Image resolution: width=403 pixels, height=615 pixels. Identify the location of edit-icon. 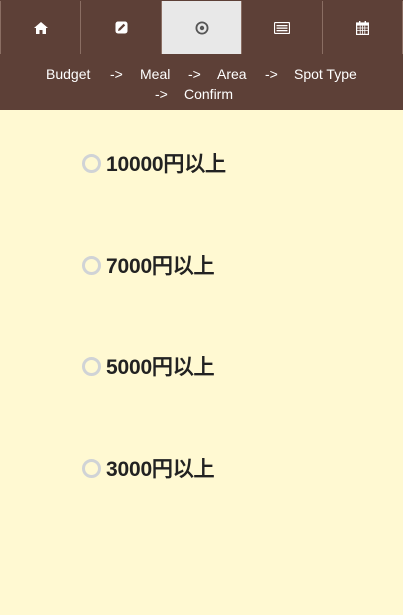
(121, 27).